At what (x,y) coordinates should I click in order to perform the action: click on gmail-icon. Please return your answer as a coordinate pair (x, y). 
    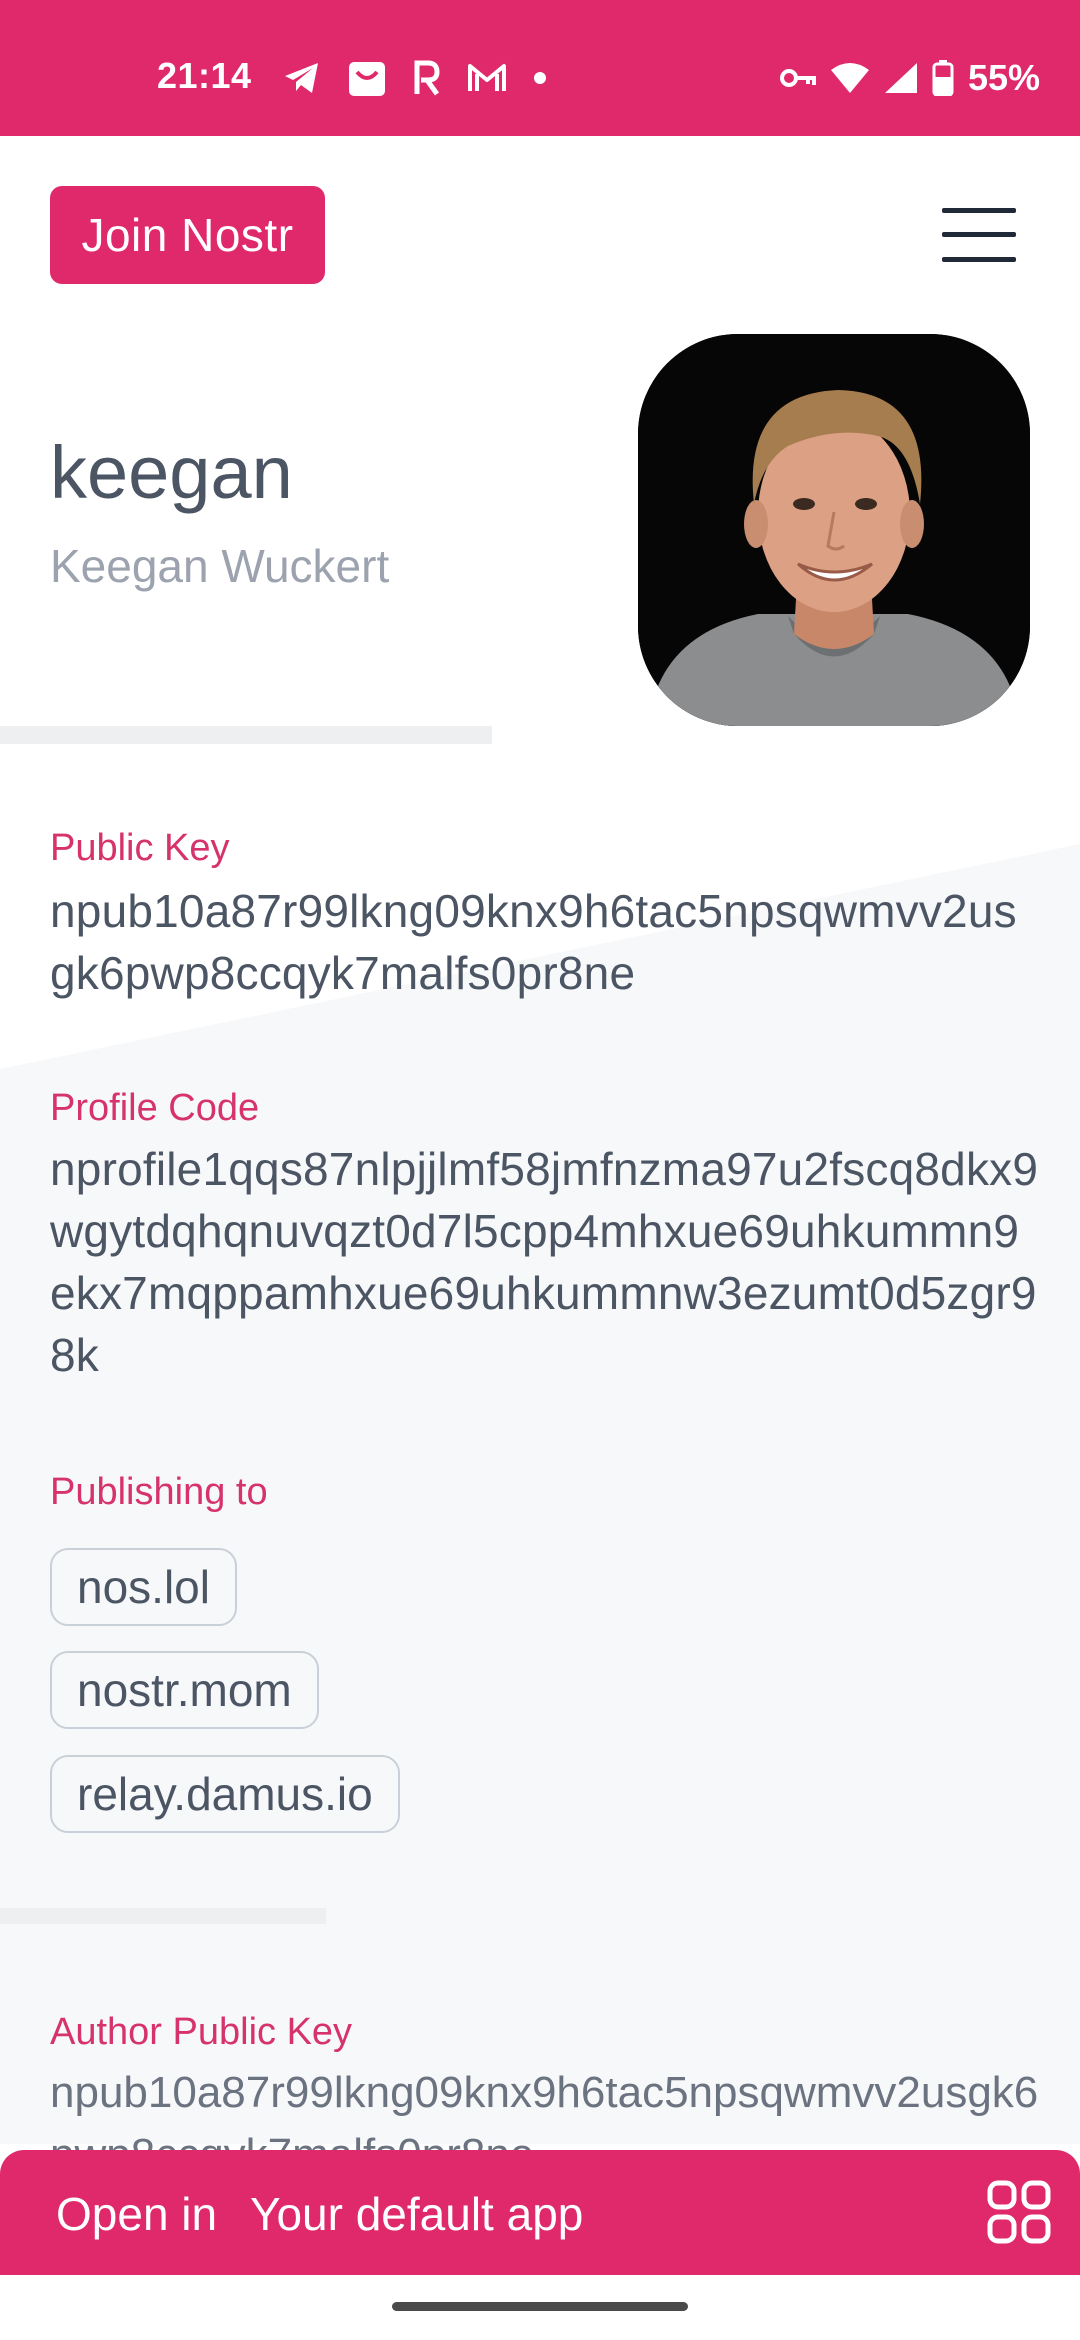
    Looking at the image, I should click on (487, 78).